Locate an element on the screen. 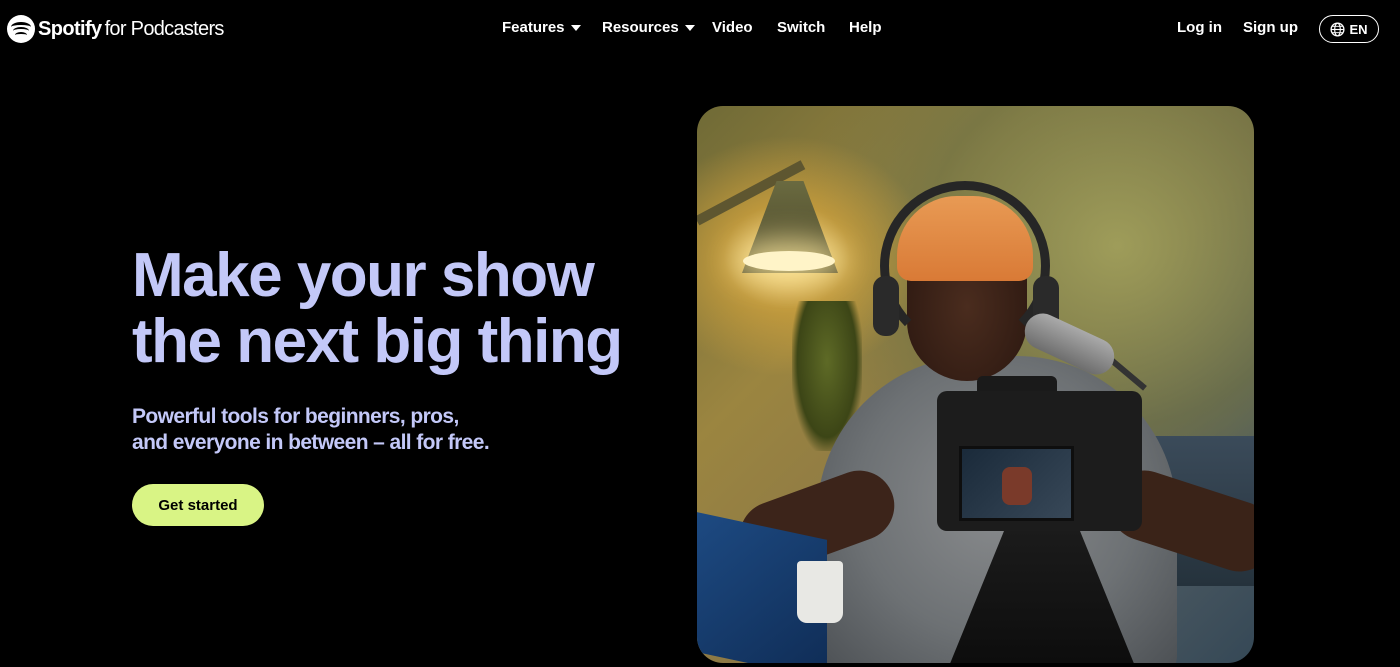 The height and width of the screenshot is (667, 1400). lamp-glow is located at coordinates (789, 261).